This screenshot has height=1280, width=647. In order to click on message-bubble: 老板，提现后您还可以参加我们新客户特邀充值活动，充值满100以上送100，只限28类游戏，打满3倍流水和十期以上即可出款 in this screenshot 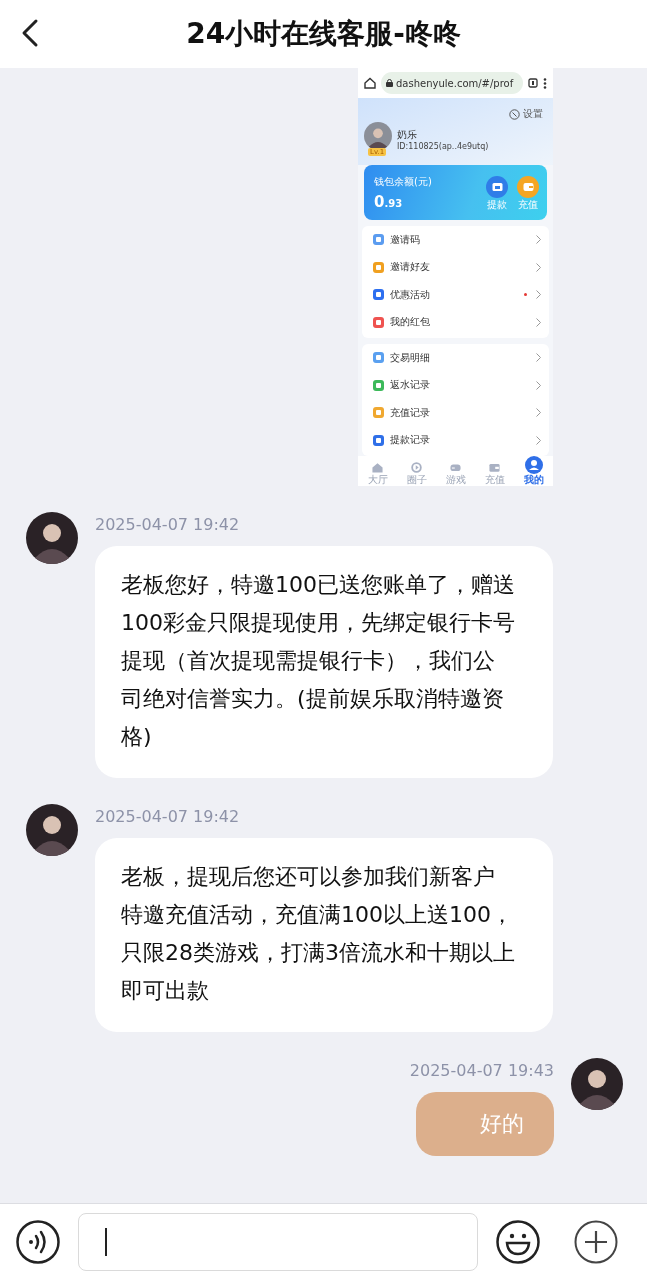, I will do `click(324, 935)`.